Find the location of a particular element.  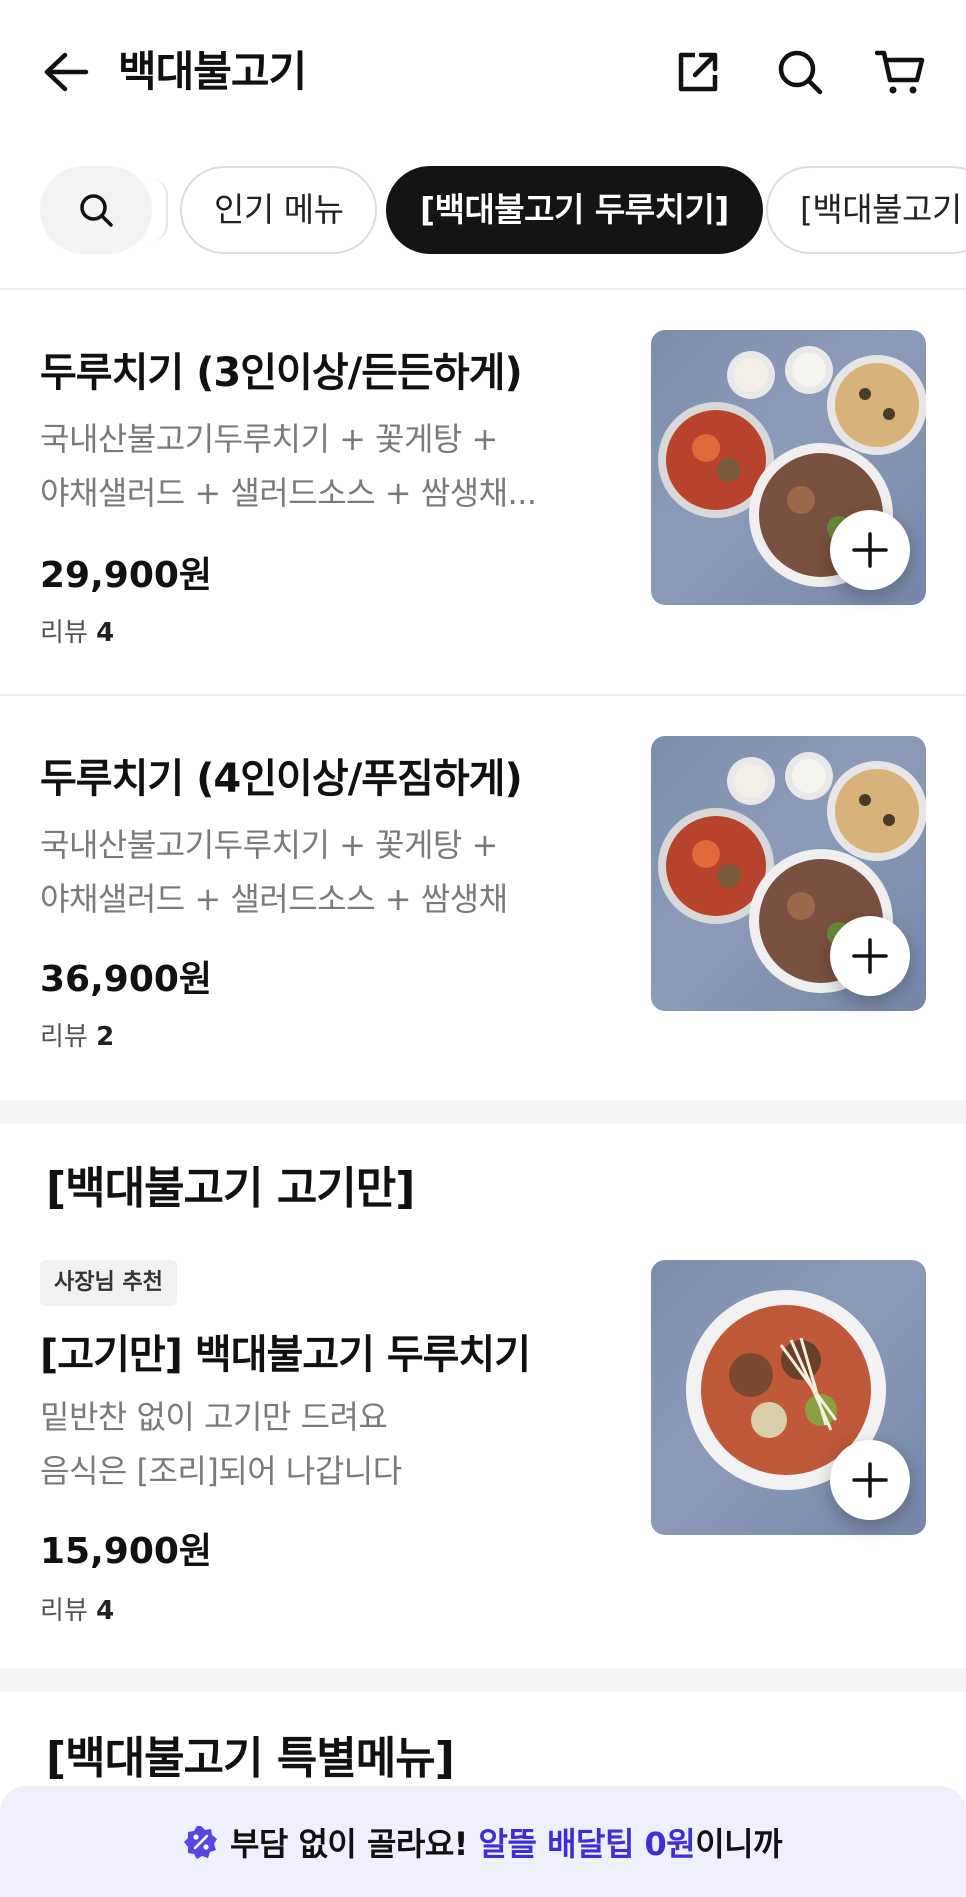

share-icon is located at coordinates (698, 72).